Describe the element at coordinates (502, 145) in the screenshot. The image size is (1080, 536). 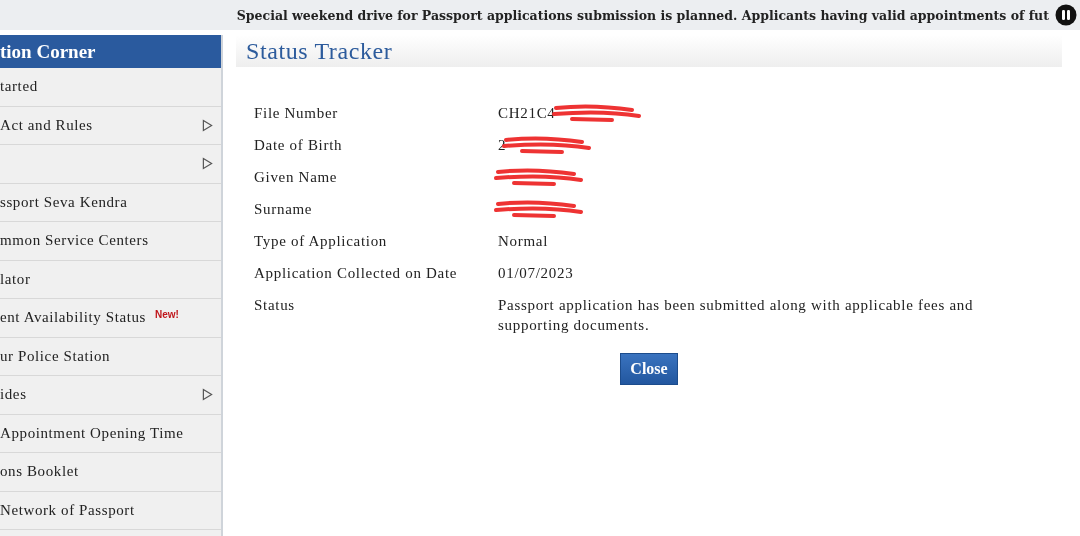
I see `field-value: 2` at that location.